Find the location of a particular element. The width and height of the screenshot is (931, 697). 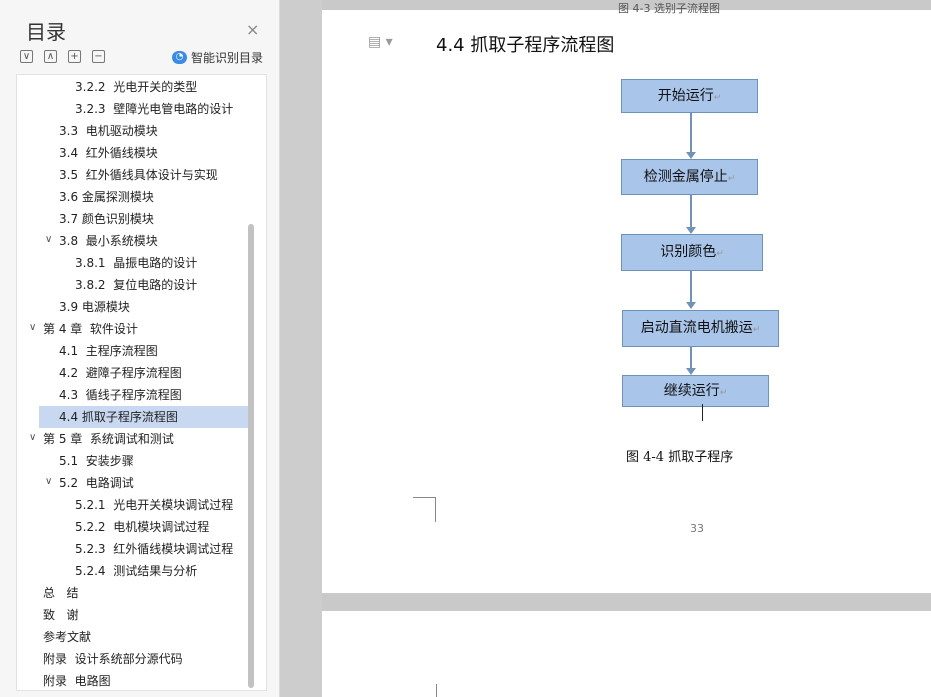

toc-item: 总 结 is located at coordinates (60, 593).